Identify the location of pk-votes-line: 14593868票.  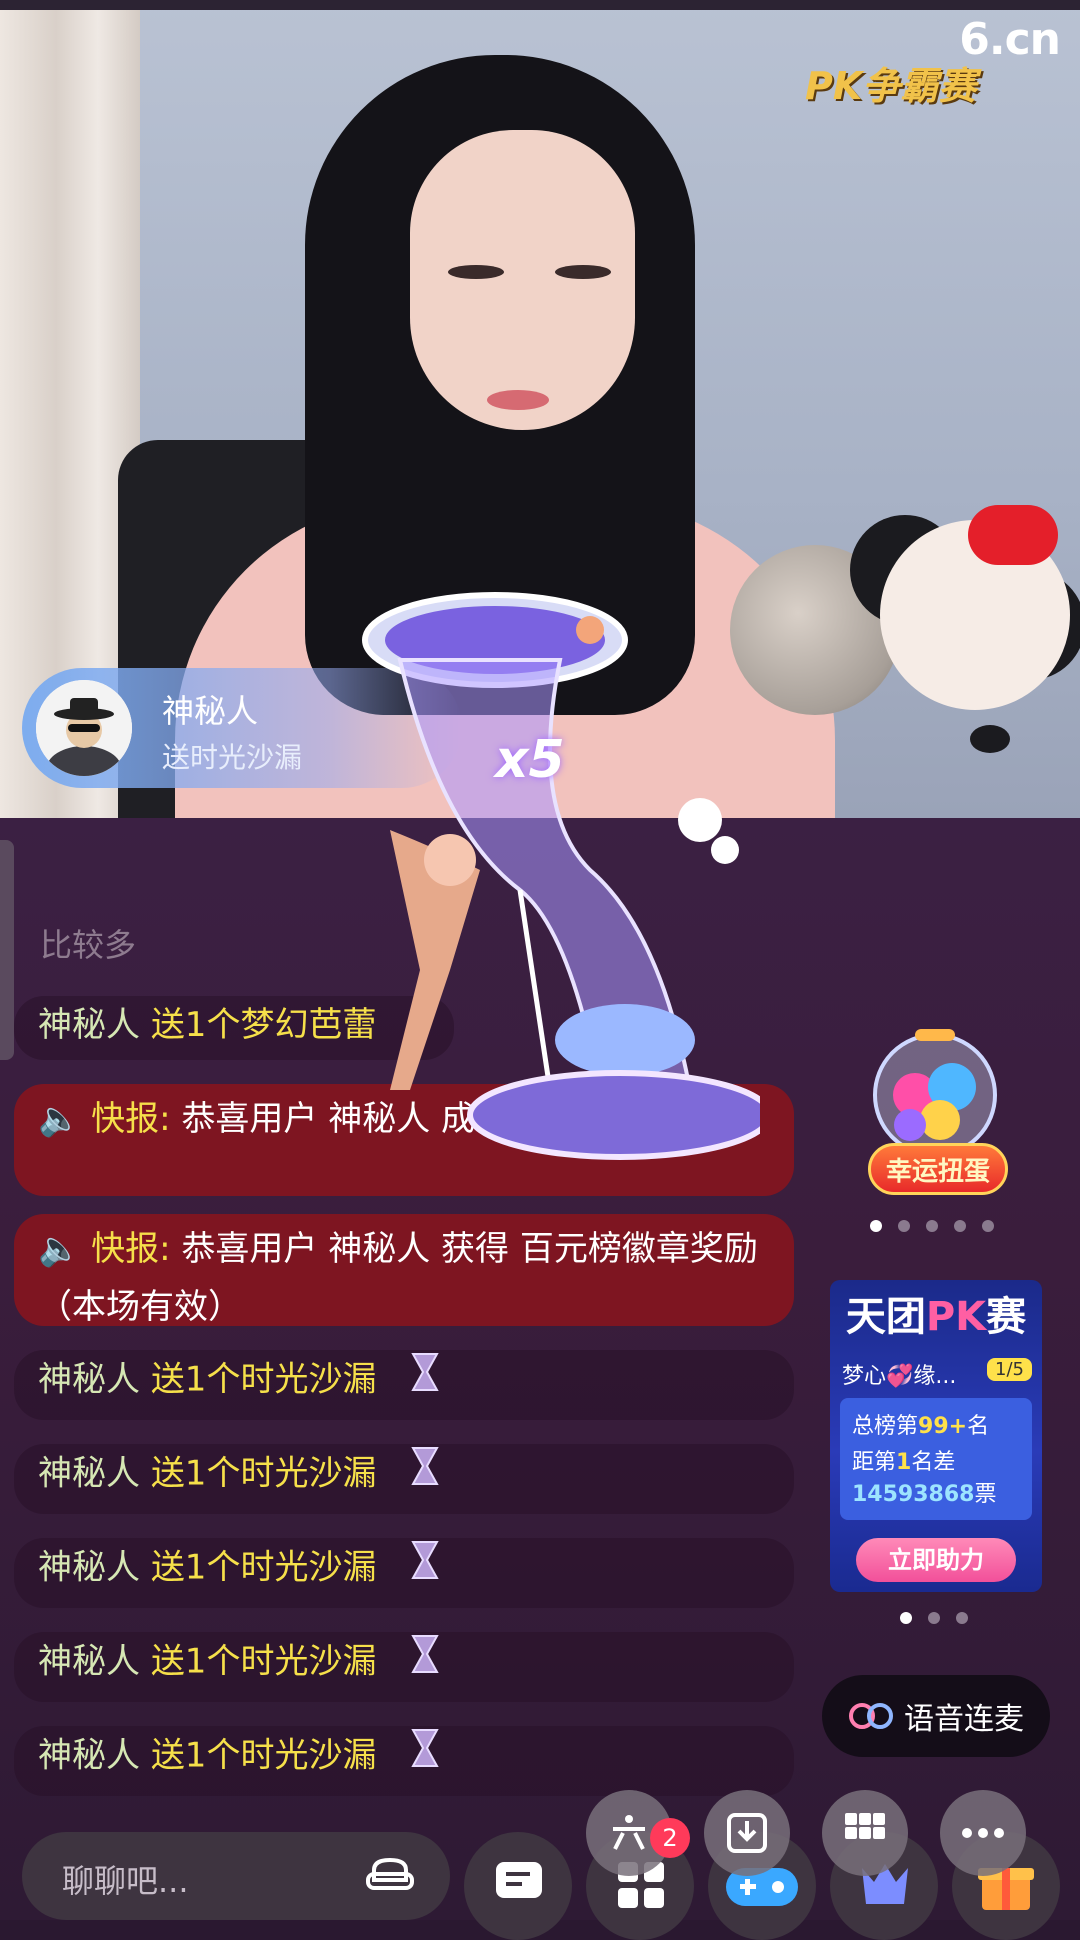
(924, 1494).